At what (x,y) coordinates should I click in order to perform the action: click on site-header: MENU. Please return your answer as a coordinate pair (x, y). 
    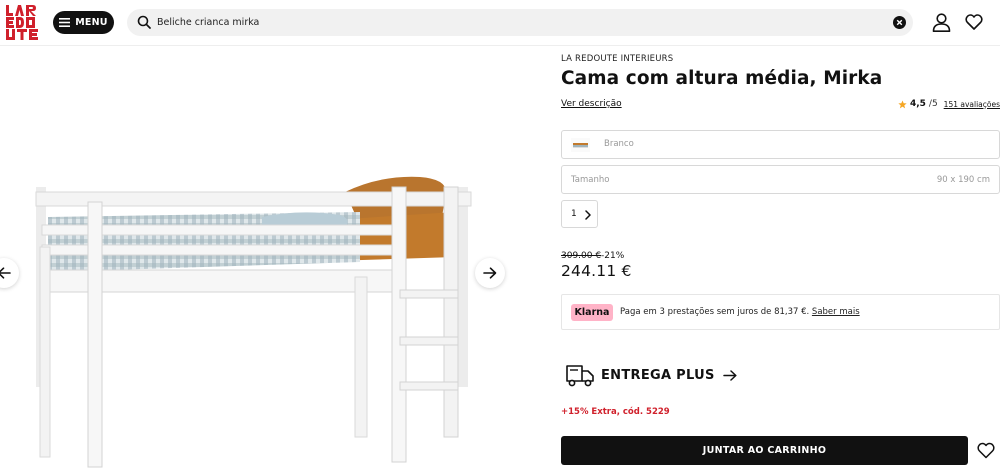
    Looking at the image, I should click on (500, 23).